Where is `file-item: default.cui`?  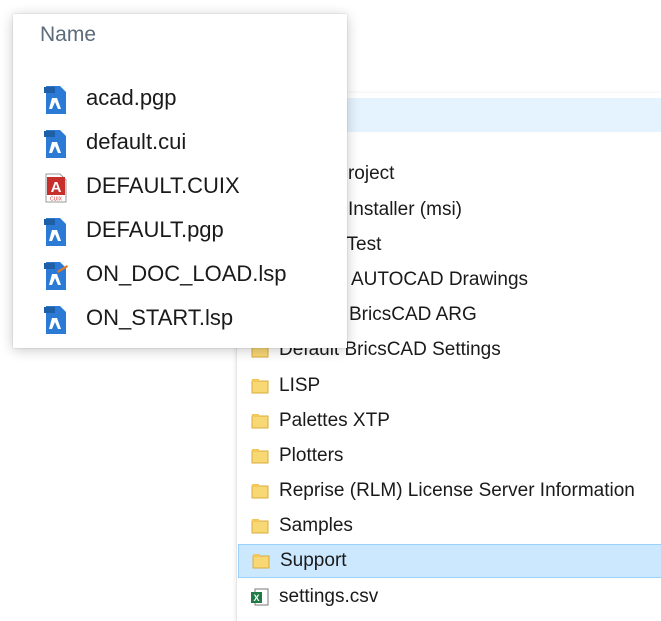
file-item: default.cui is located at coordinates (180, 143).